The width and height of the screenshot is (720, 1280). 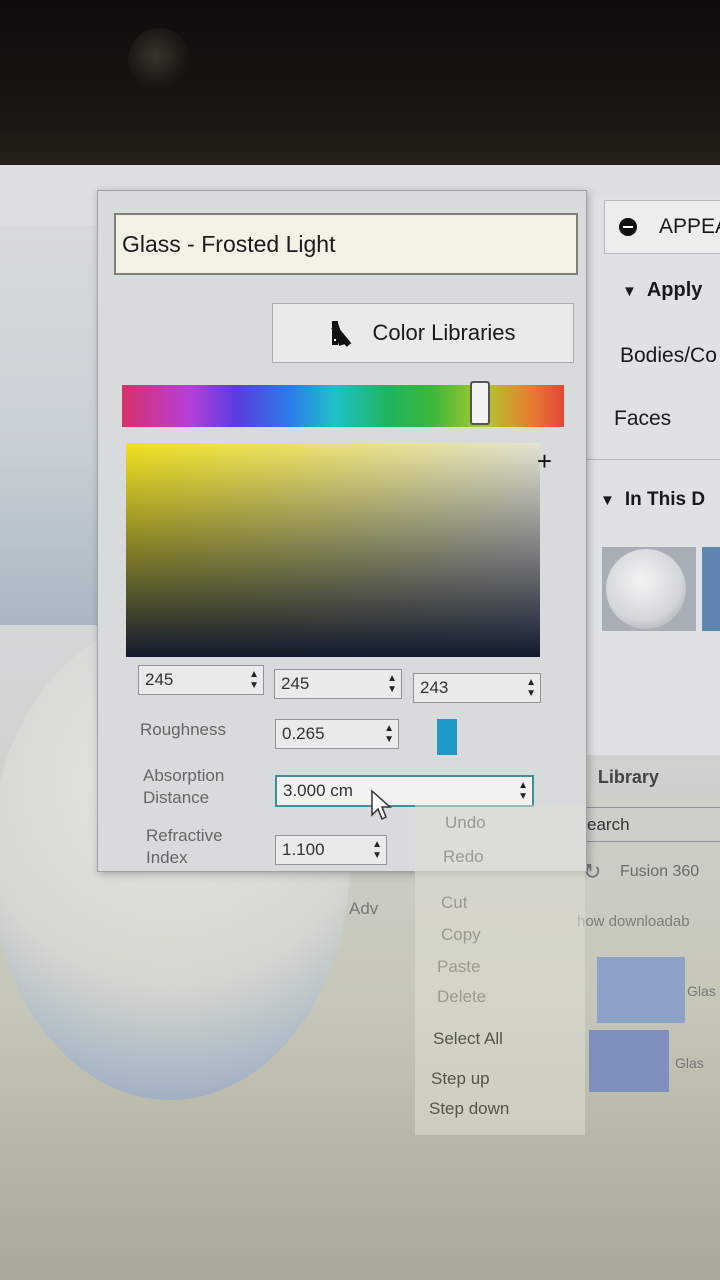 What do you see at coordinates (468, 1039) in the screenshot?
I see `menu-item-select-all: Select All` at bounding box center [468, 1039].